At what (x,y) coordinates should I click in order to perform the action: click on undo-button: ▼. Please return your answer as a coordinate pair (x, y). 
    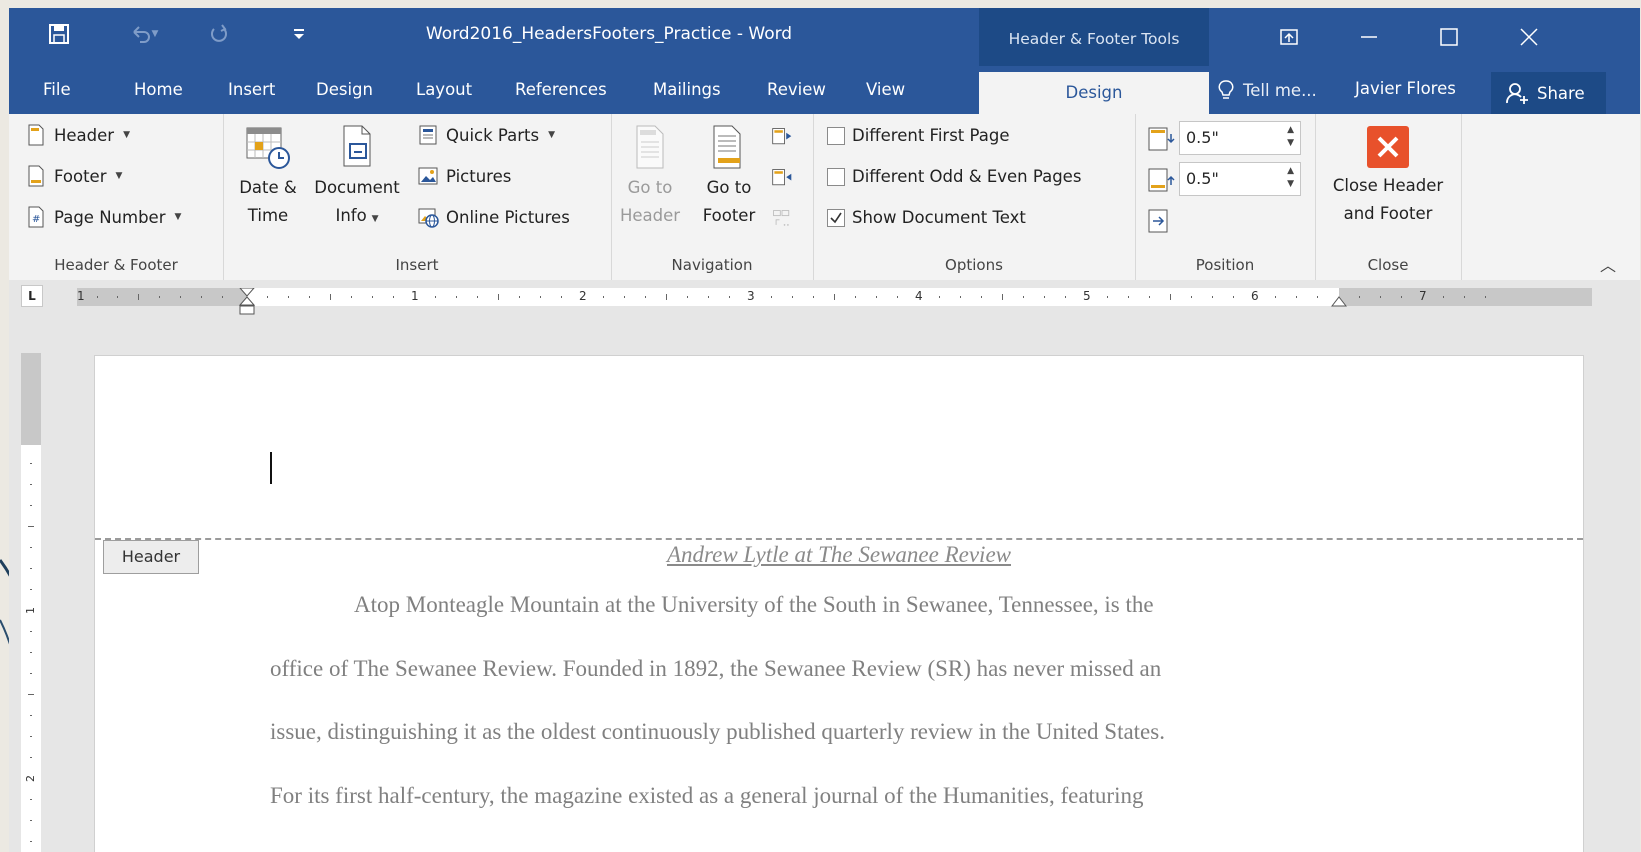
    Looking at the image, I should click on (144, 34).